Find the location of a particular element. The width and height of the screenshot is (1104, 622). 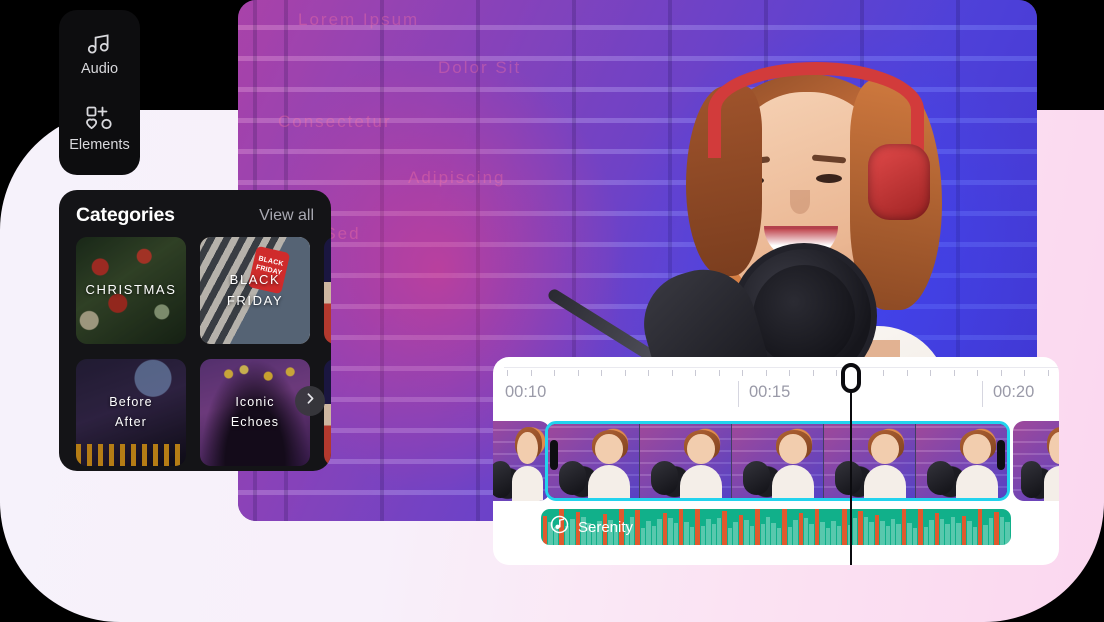

category-card-partial-top is located at coordinates (327, 290).